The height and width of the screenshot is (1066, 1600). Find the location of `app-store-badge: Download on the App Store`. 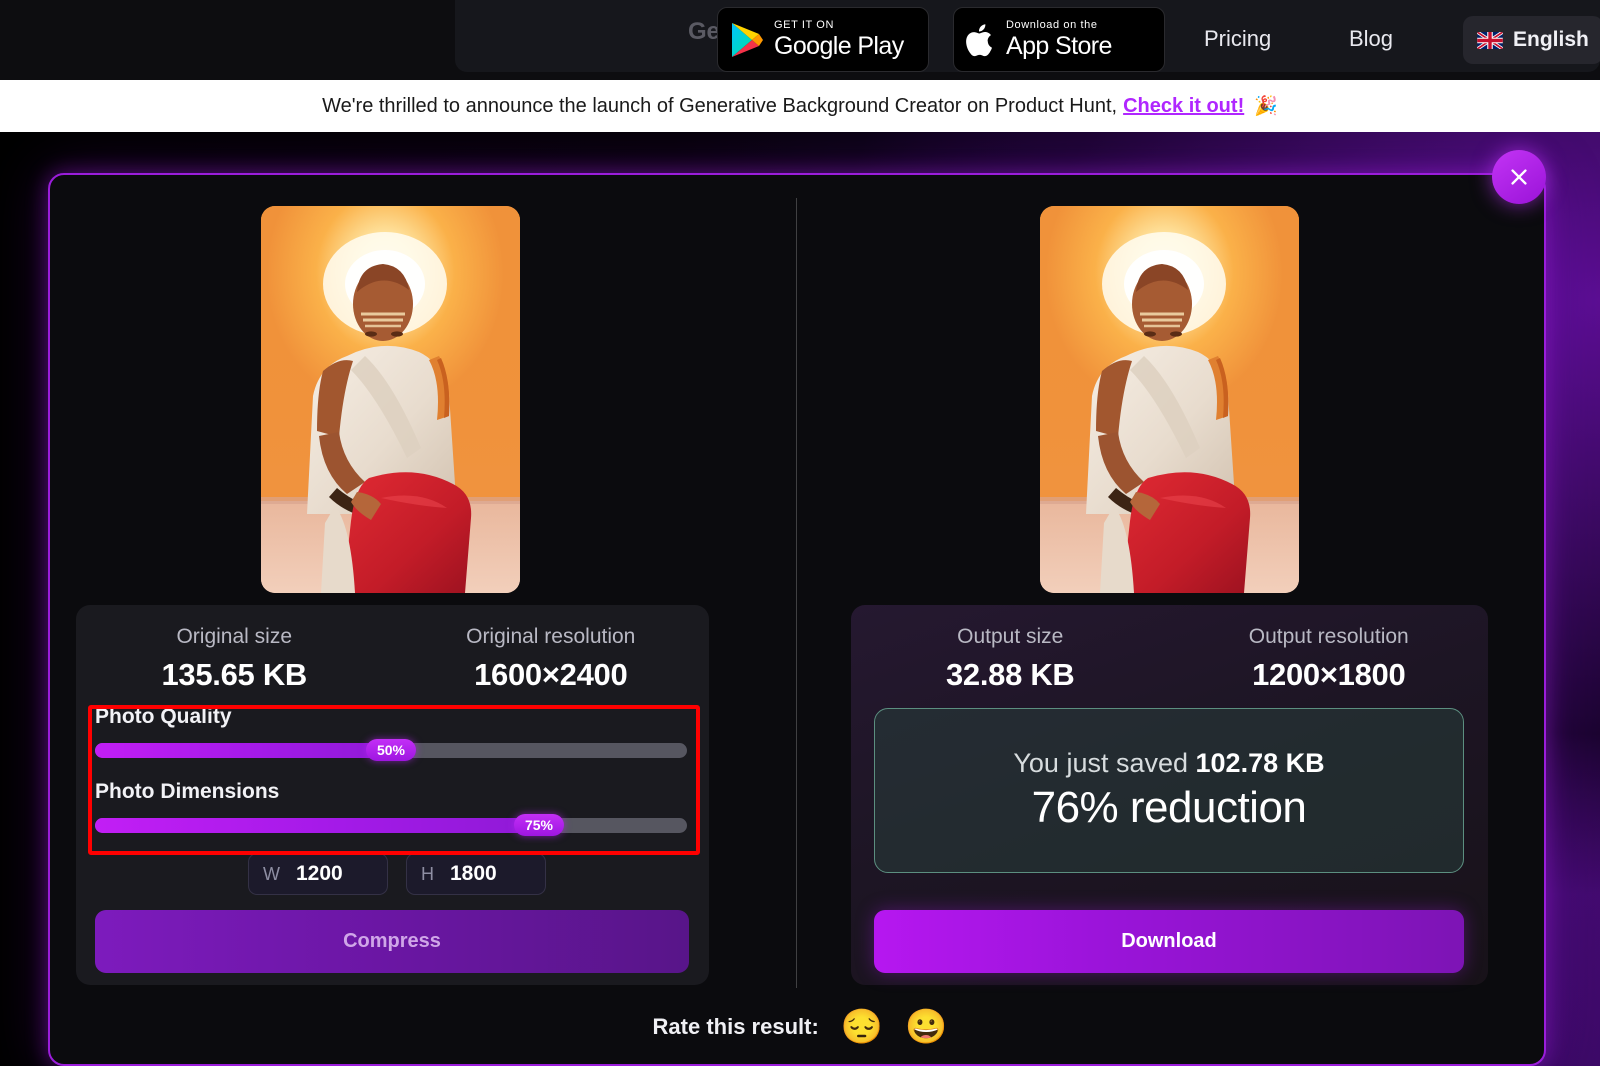

app-store-badge: Download on the App Store is located at coordinates (1059, 39).